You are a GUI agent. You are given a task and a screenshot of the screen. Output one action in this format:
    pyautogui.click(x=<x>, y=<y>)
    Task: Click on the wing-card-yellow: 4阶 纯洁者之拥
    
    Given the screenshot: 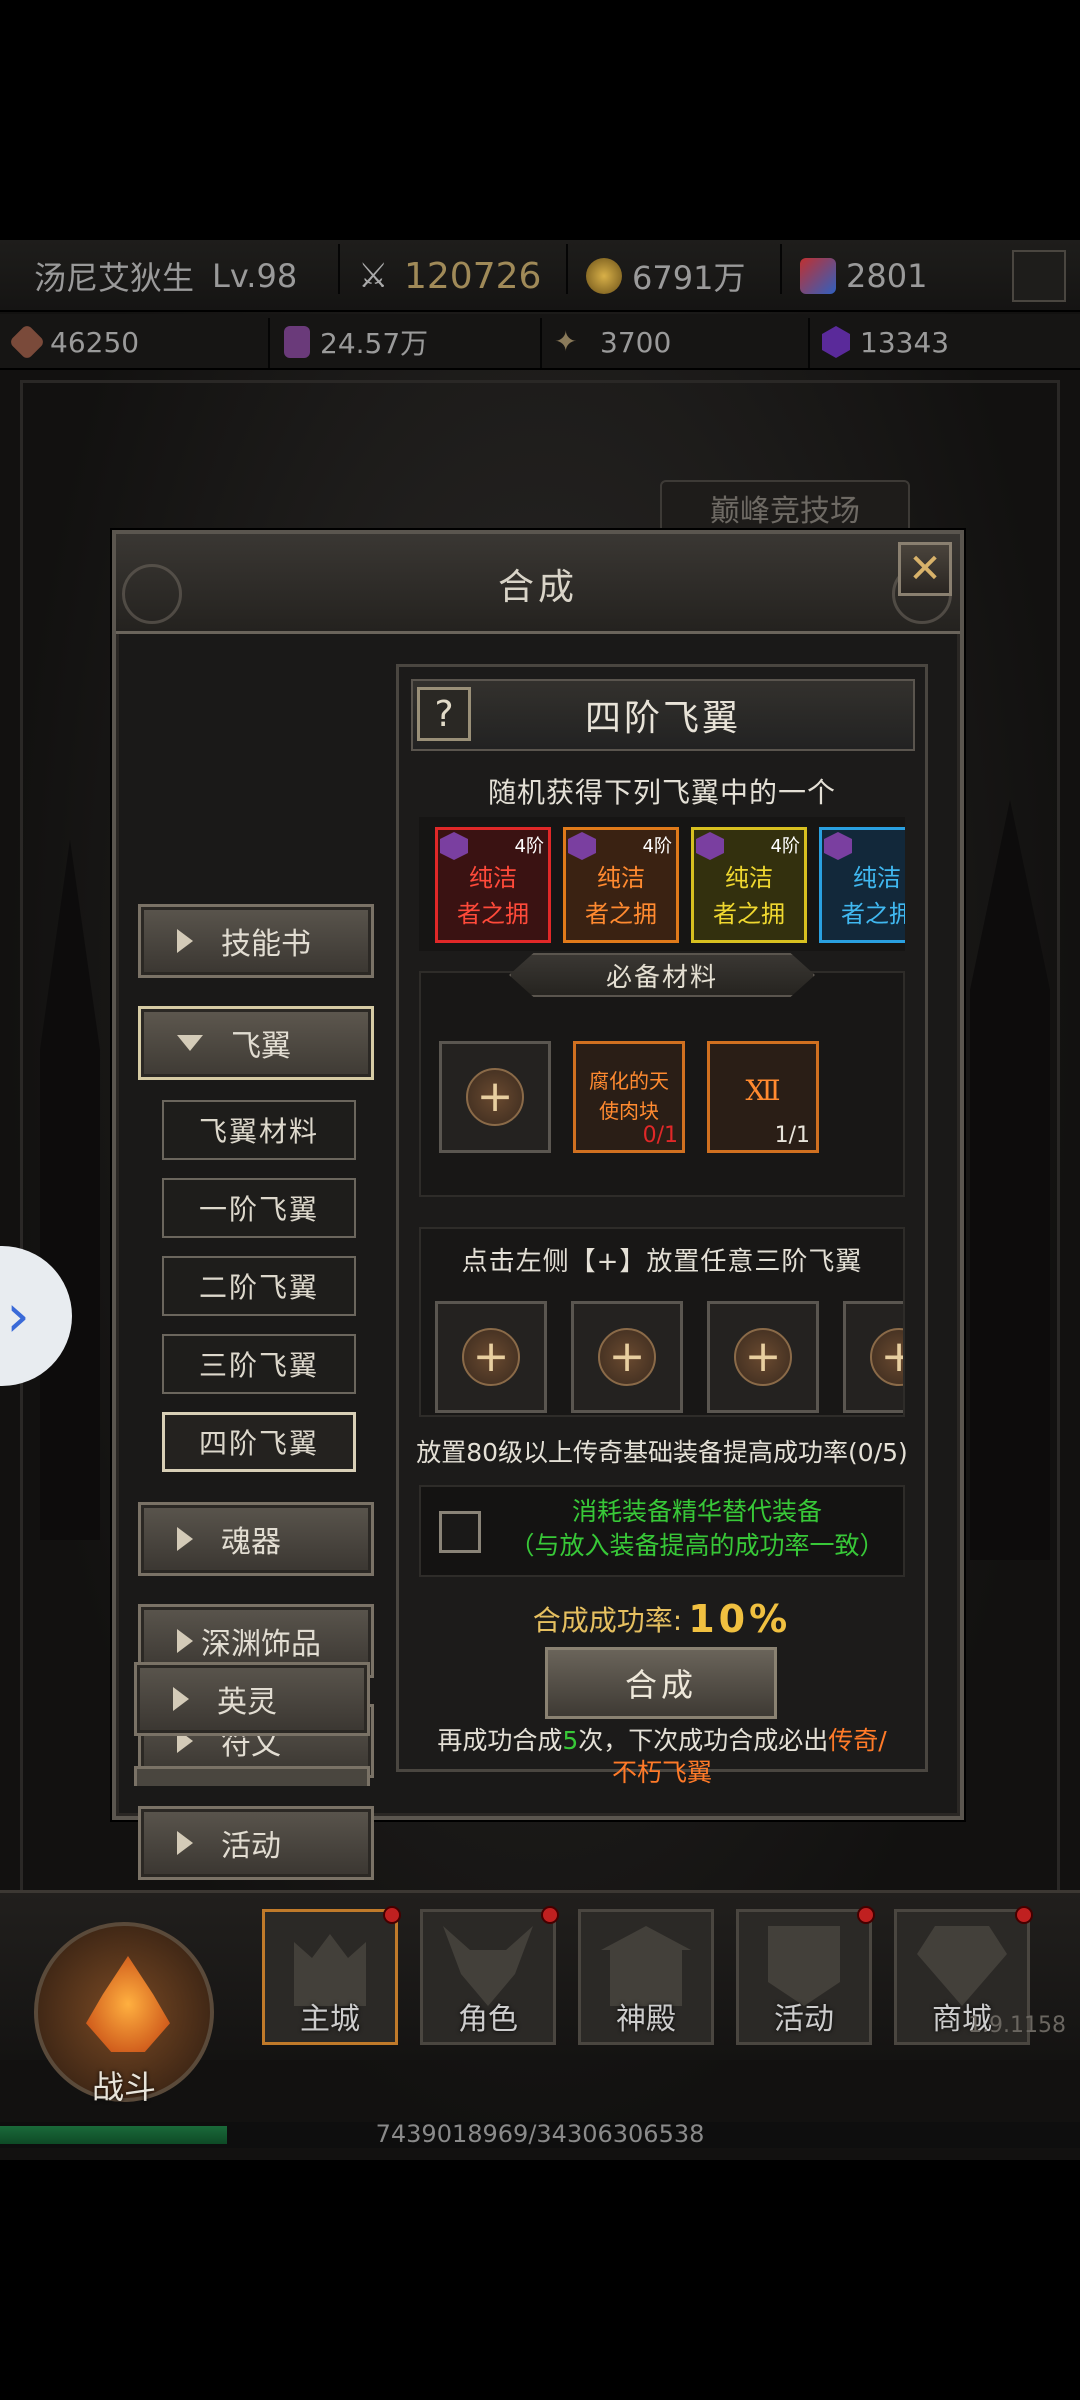 What is the action you would take?
    pyautogui.click(x=749, y=885)
    